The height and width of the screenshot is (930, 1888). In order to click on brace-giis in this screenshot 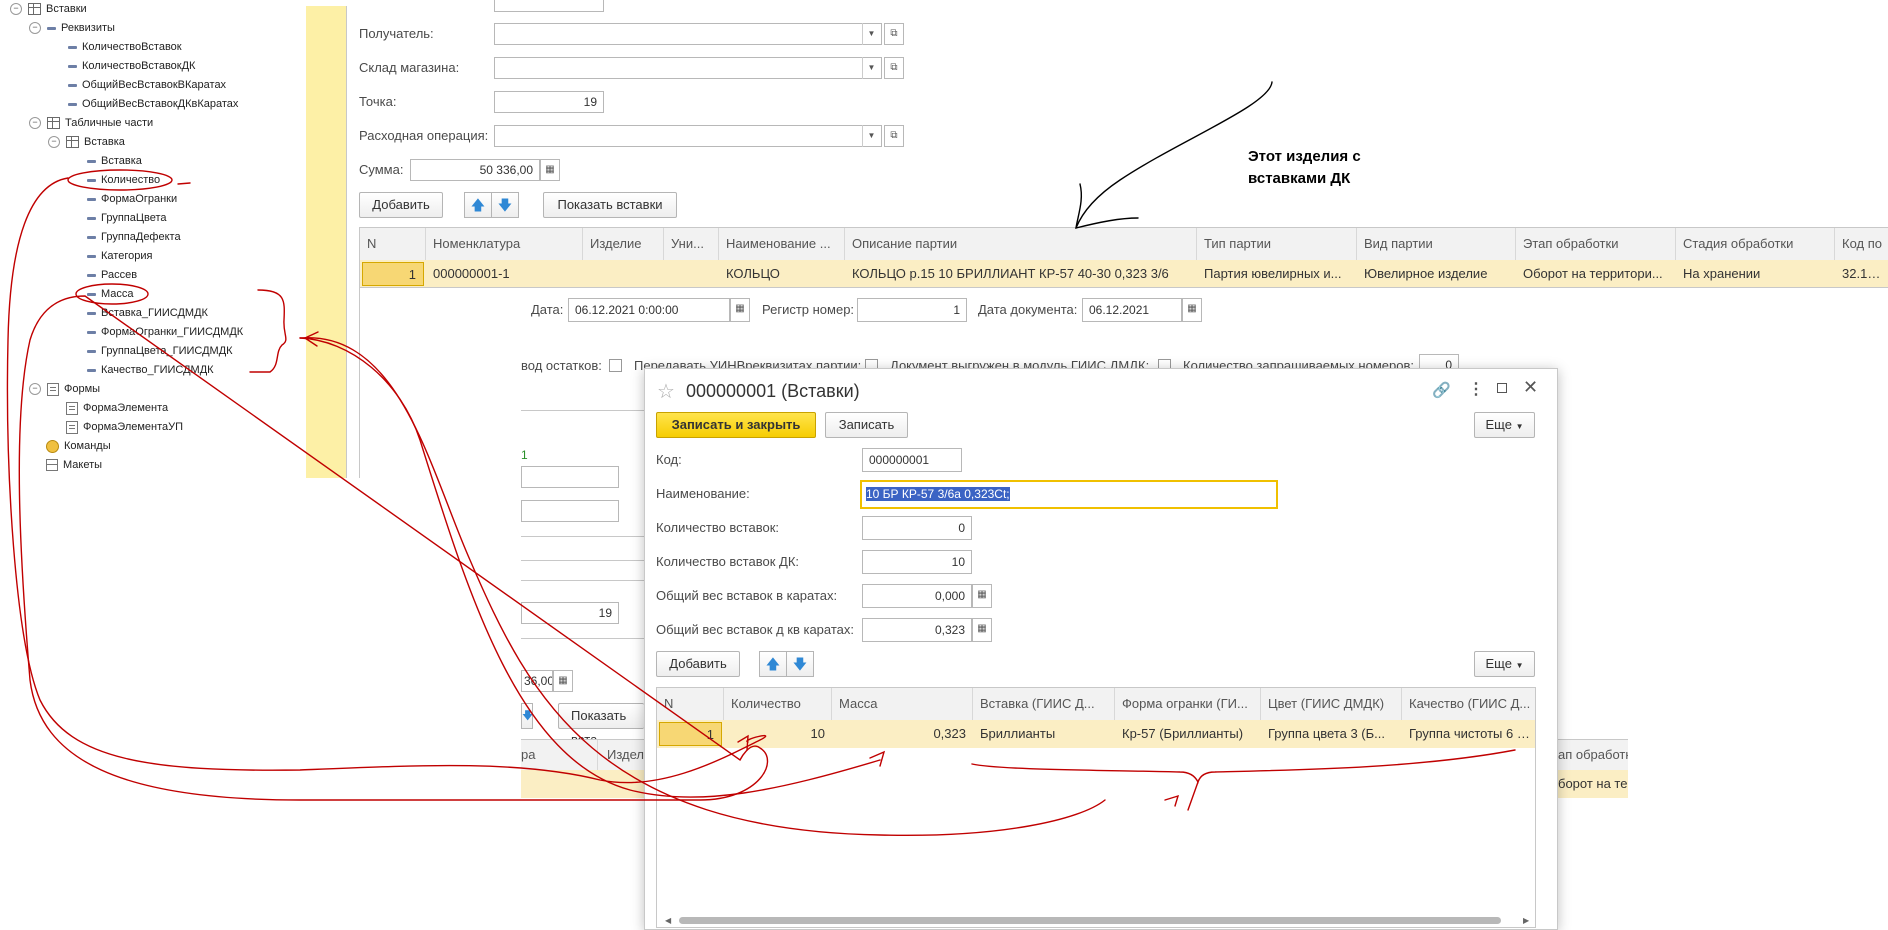, I will do `click(268, 331)`.